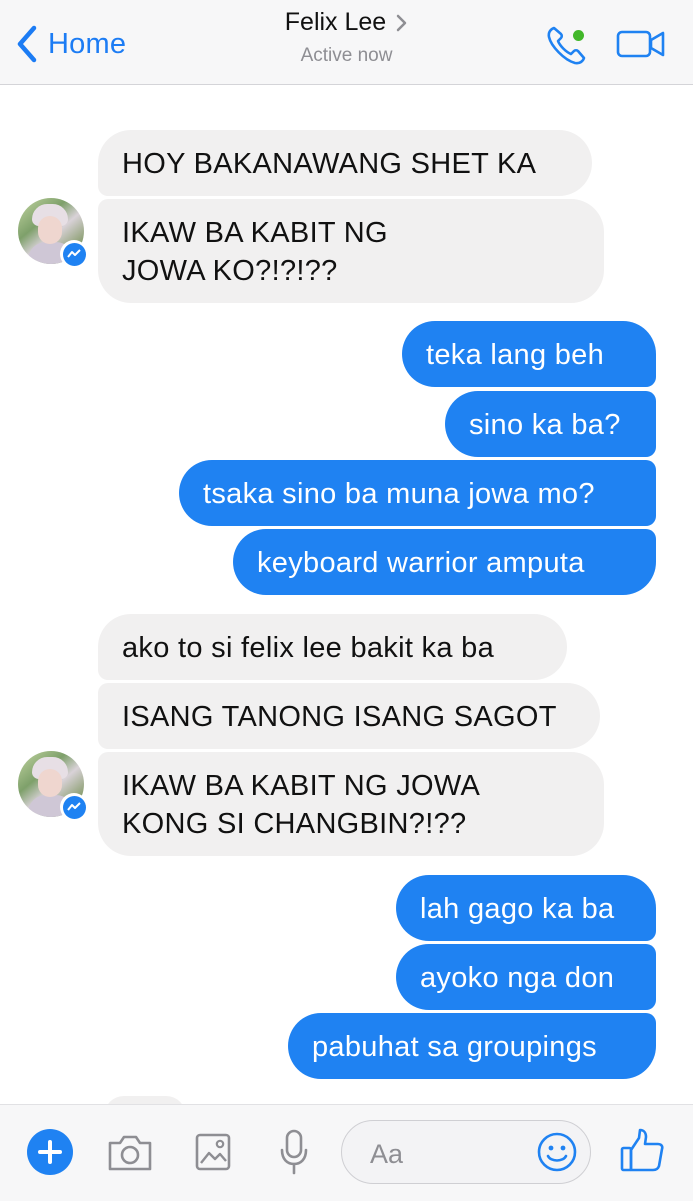 The image size is (693, 1201). What do you see at coordinates (417, 493) in the screenshot?
I see `outgoing-message: tsaka sino ba muna jowa mo?` at bounding box center [417, 493].